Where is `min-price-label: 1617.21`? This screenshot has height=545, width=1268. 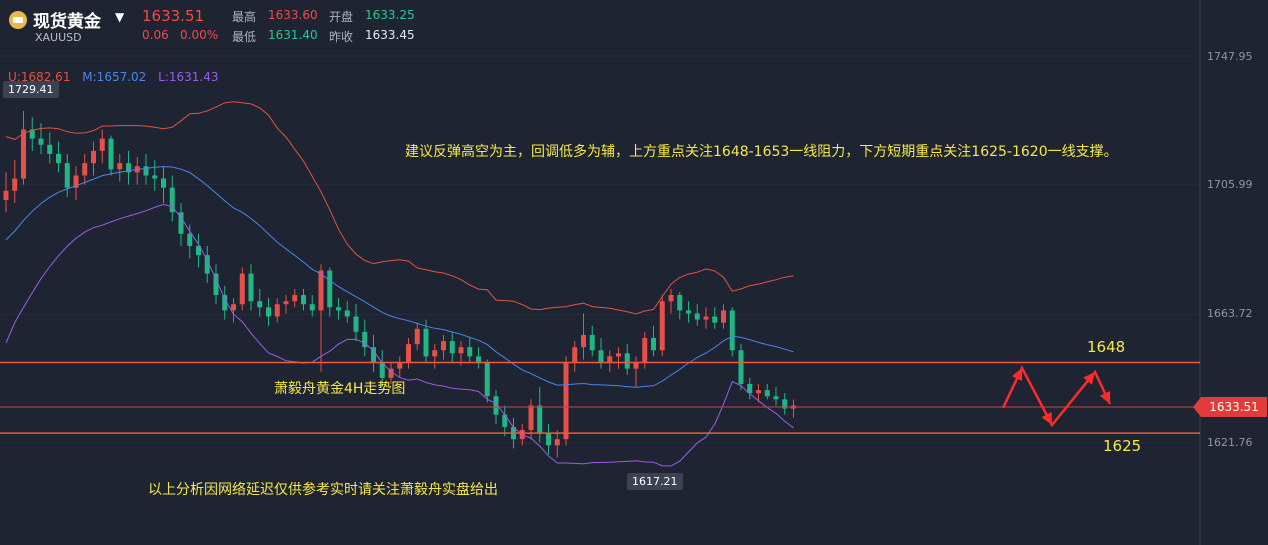 min-price-label: 1617.21 is located at coordinates (655, 481).